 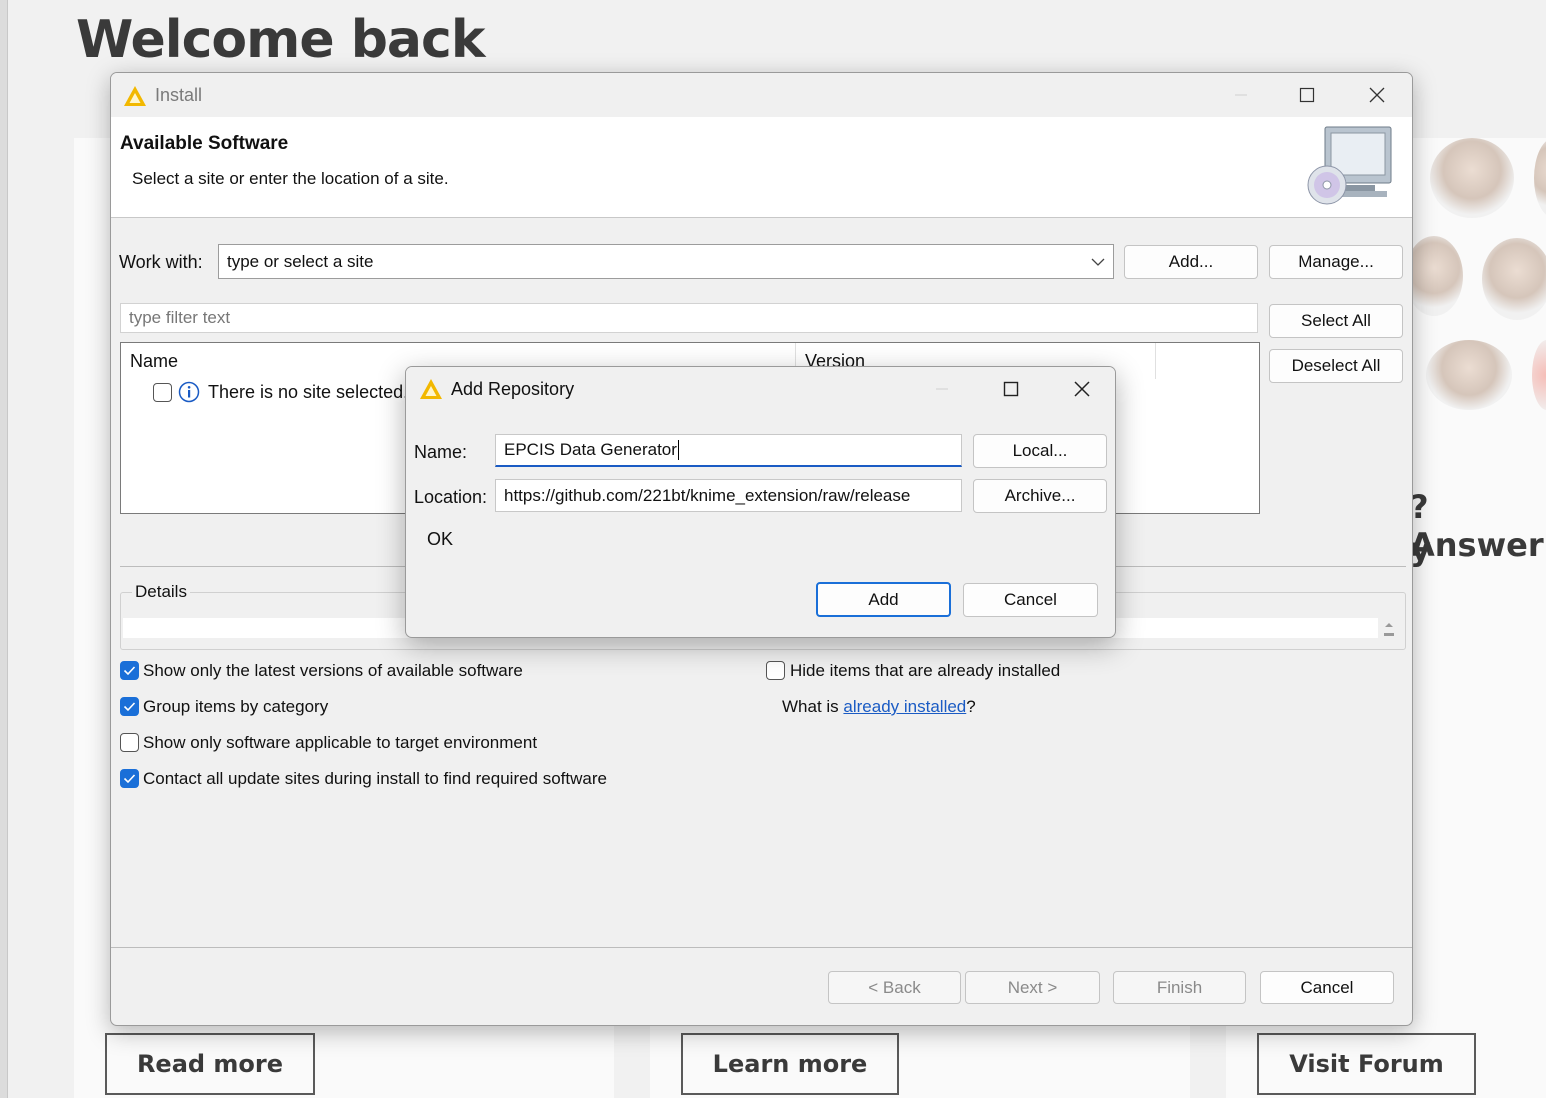 What do you see at coordinates (1032, 987) in the screenshot?
I see `next-button: Next >` at bounding box center [1032, 987].